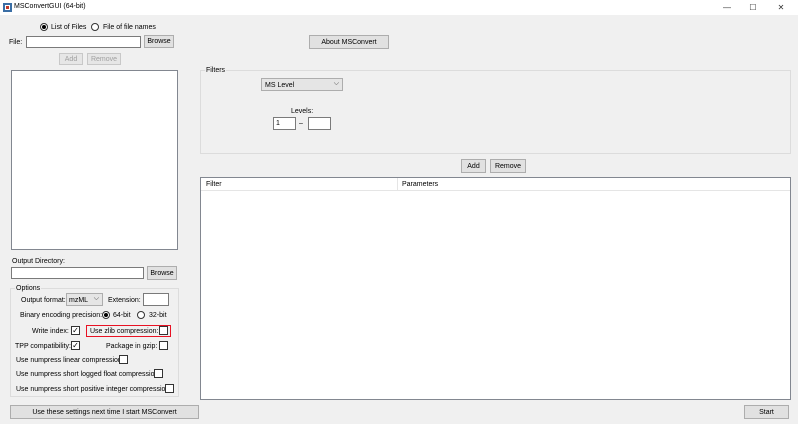 The width and height of the screenshot is (798, 424). I want to click on list-of-files-radio, so click(44, 27).